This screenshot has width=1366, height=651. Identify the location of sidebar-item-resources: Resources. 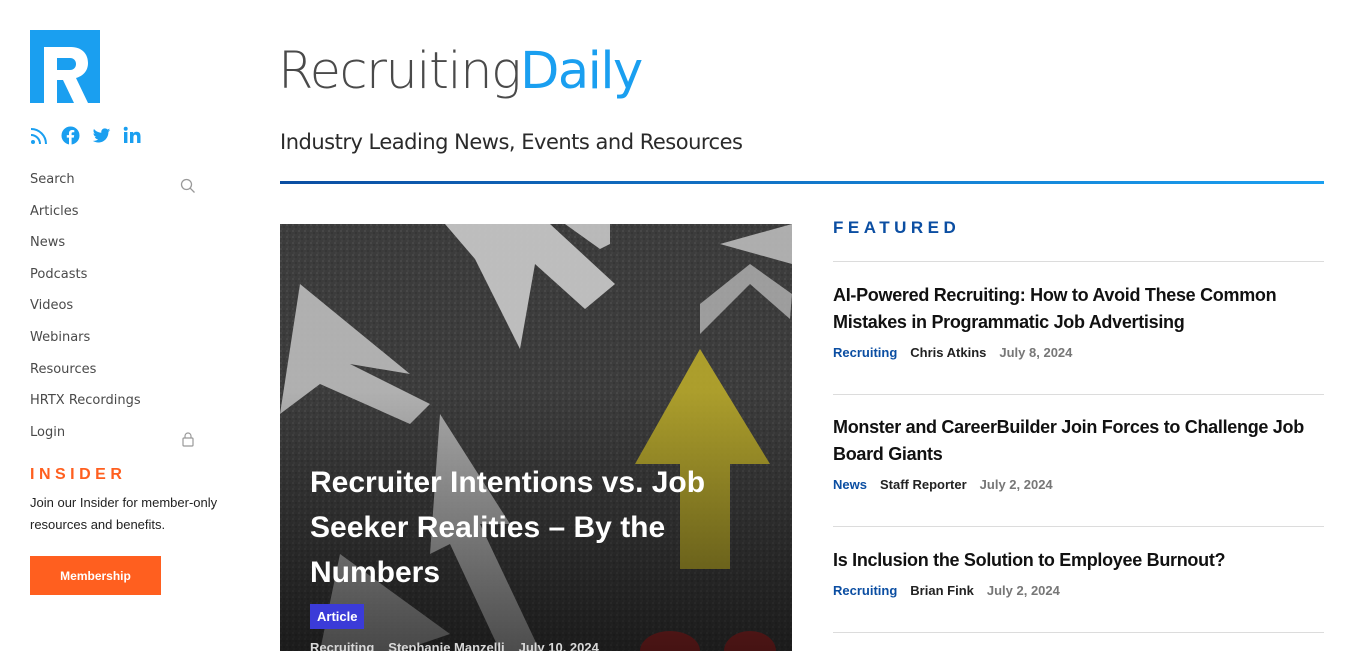
(115, 376).